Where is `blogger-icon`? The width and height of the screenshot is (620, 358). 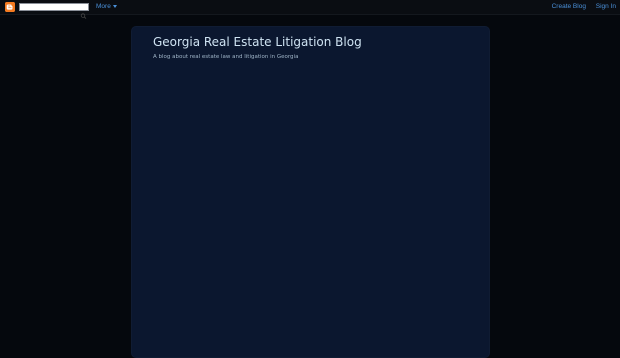
blogger-icon is located at coordinates (10, 7).